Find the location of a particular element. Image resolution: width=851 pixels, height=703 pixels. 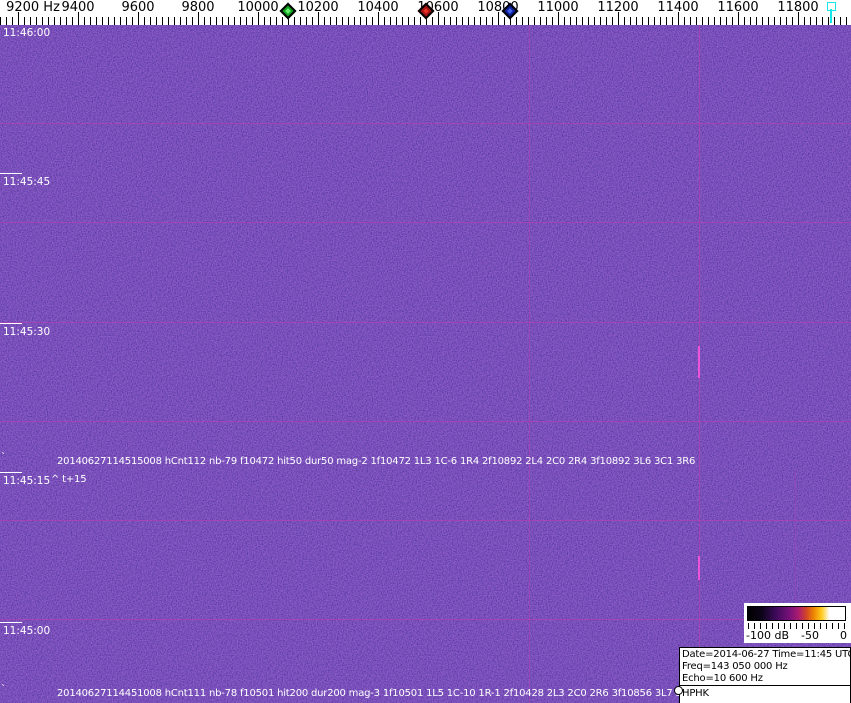

frequency-label: 9200 Hz is located at coordinates (33, 7).